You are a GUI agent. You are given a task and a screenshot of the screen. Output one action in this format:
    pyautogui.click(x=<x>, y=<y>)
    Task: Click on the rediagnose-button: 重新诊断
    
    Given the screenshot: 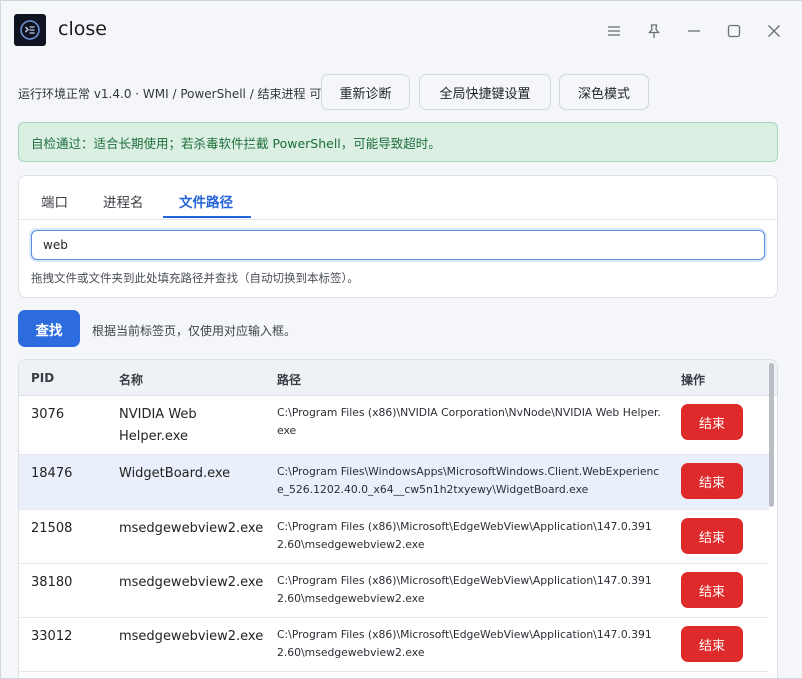 What is the action you would take?
    pyautogui.click(x=365, y=92)
    